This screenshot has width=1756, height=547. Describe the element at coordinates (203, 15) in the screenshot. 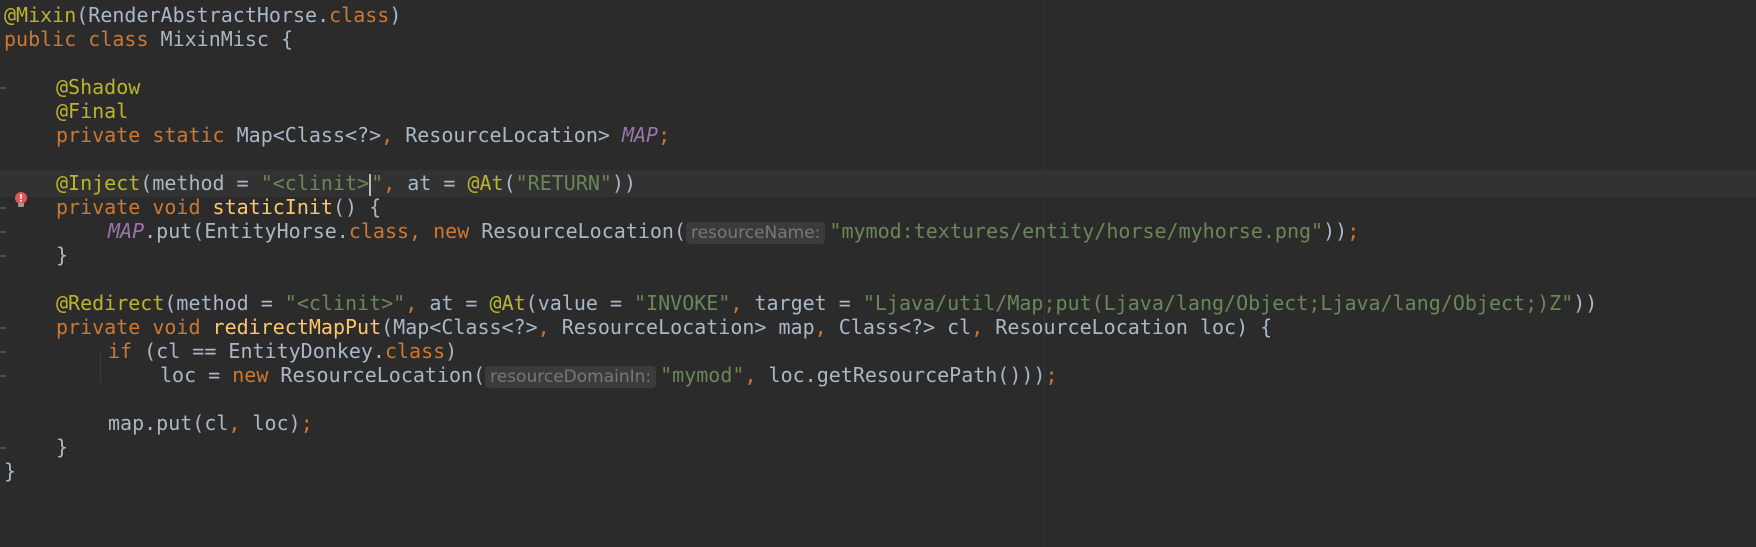

I see `code-token: (RenderAbstractHorse.` at that location.